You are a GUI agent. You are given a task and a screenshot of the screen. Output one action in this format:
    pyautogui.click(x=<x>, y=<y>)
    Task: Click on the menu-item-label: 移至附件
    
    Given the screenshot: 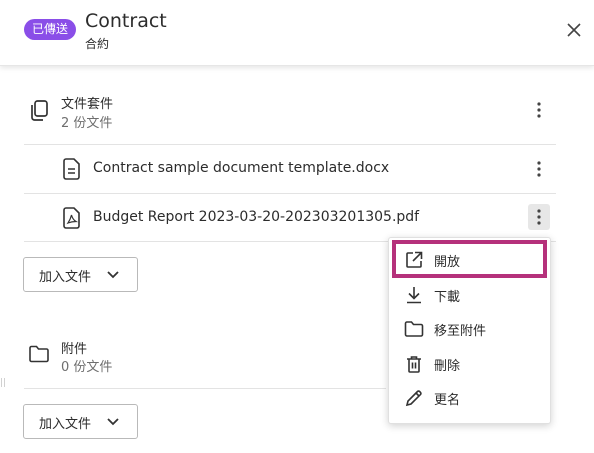 What is the action you would take?
    pyautogui.click(x=460, y=331)
    